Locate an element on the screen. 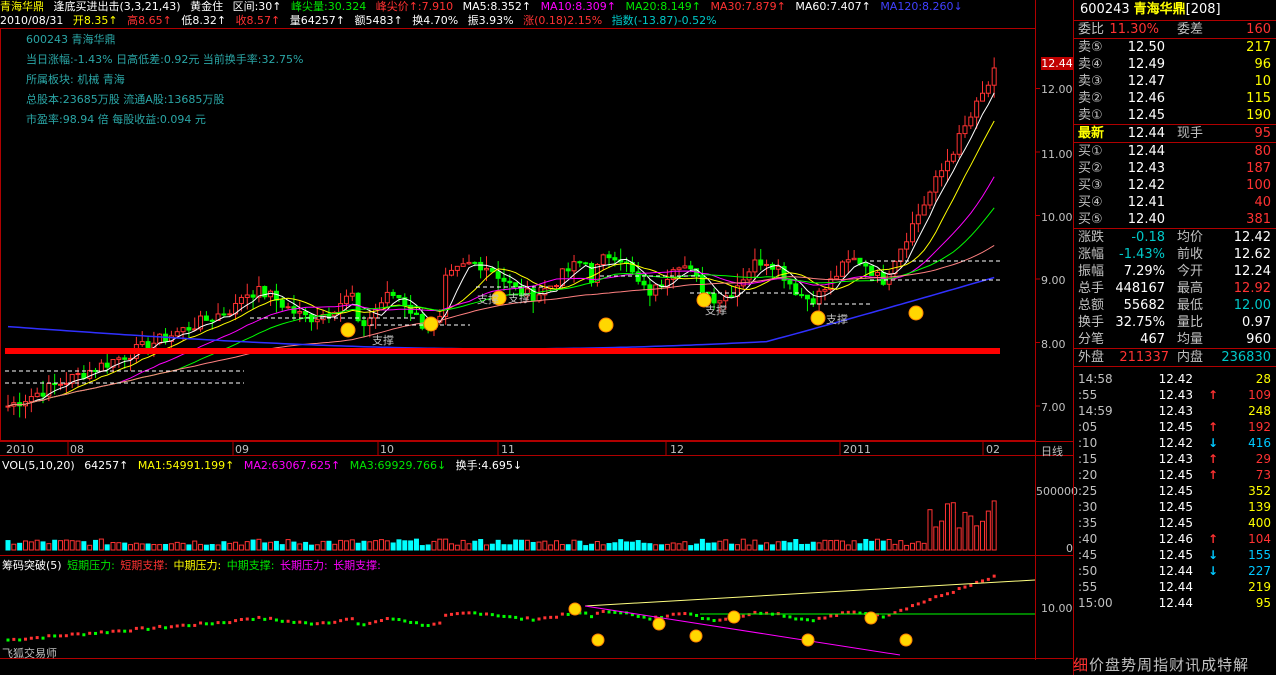 The image size is (1276, 675). support-annotation-5: 支撑 is located at coordinates (837, 319).